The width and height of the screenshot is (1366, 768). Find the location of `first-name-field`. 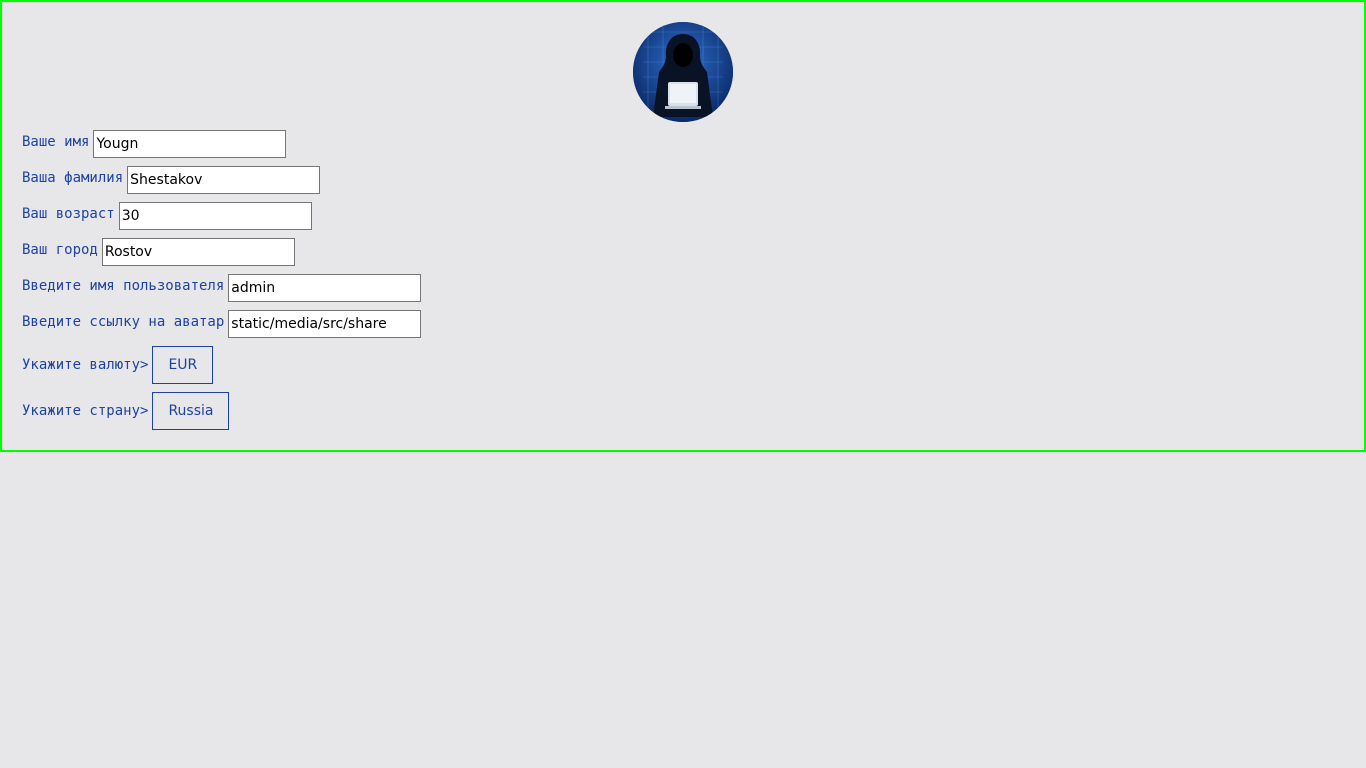

first-name-field is located at coordinates (190, 144).